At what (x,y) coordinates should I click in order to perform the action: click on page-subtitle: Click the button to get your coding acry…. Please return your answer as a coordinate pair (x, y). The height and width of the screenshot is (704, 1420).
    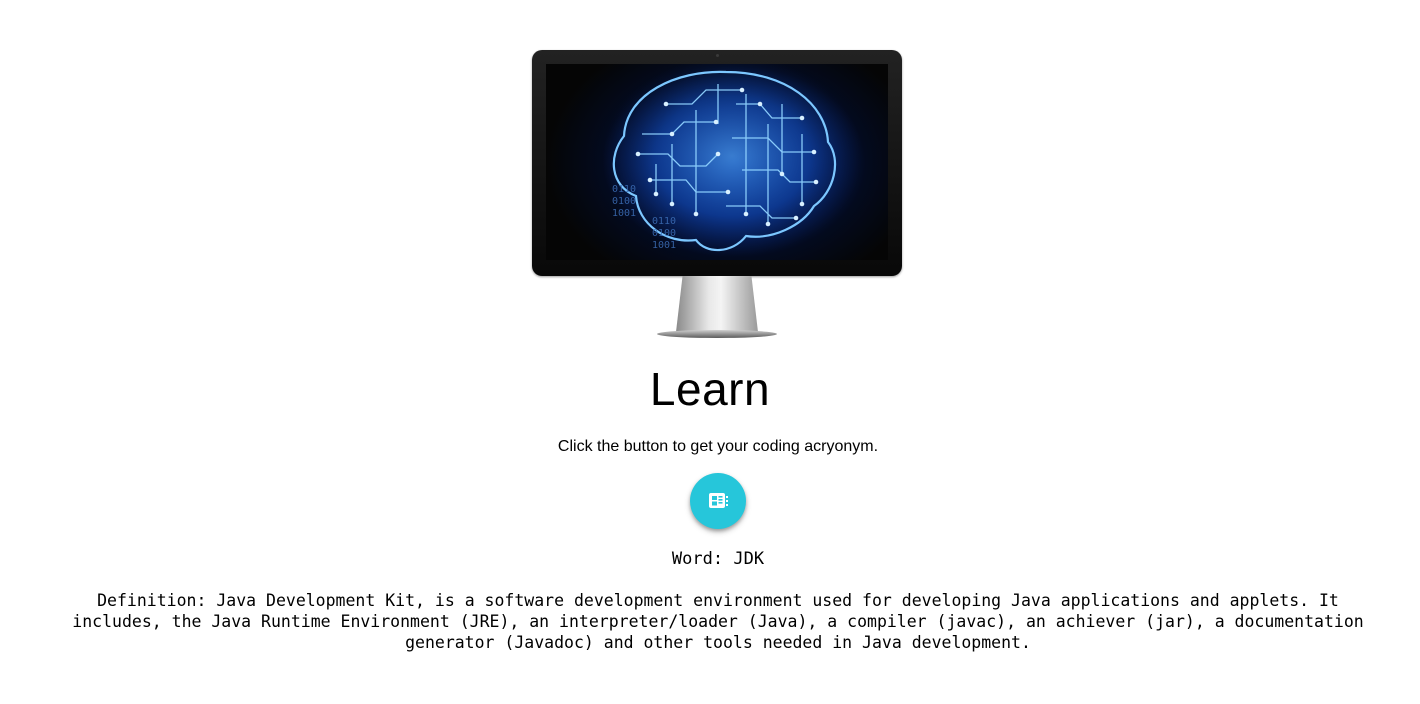
    Looking at the image, I should click on (718, 446).